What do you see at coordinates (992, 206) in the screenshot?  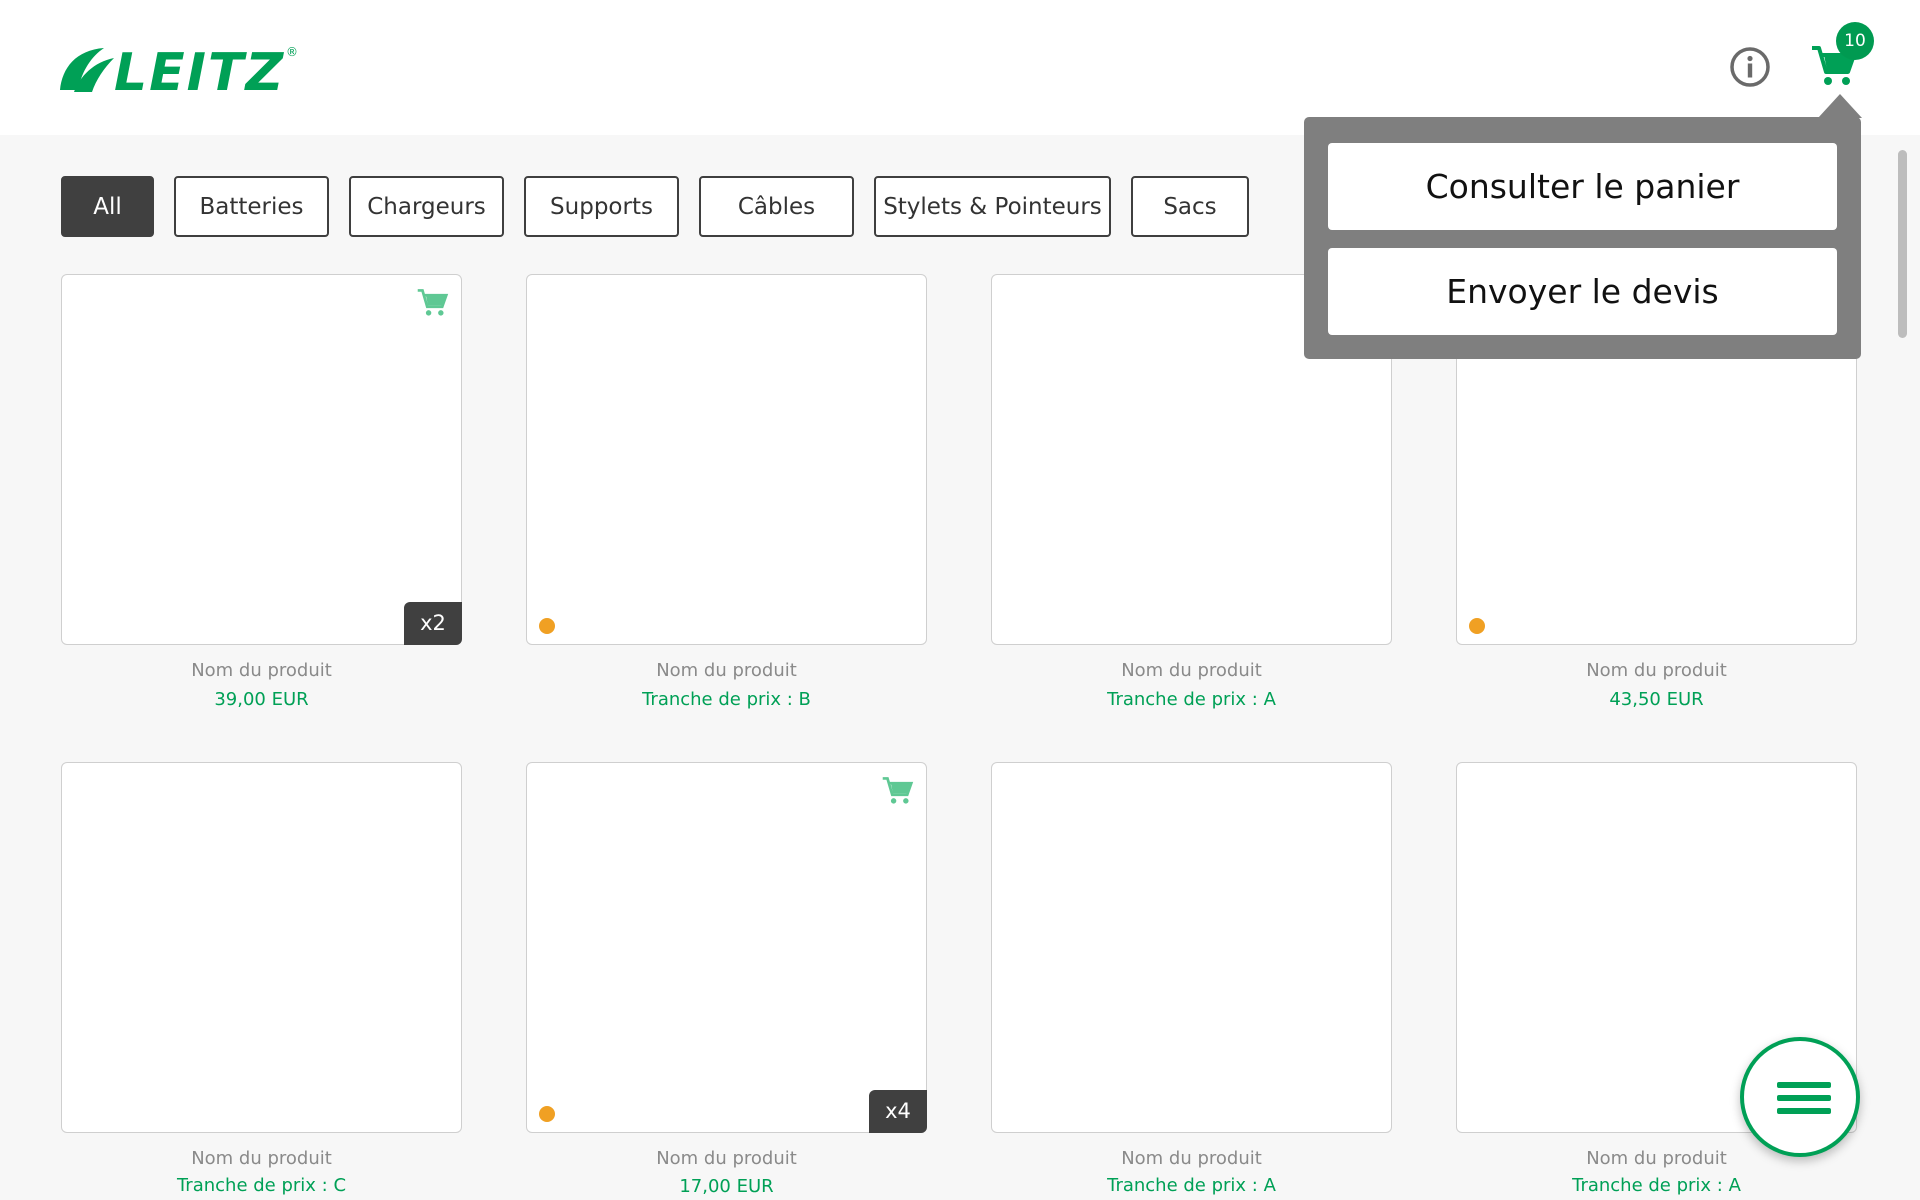 I see `filter-stylets-pointeurs: Stylets & Pointeurs` at bounding box center [992, 206].